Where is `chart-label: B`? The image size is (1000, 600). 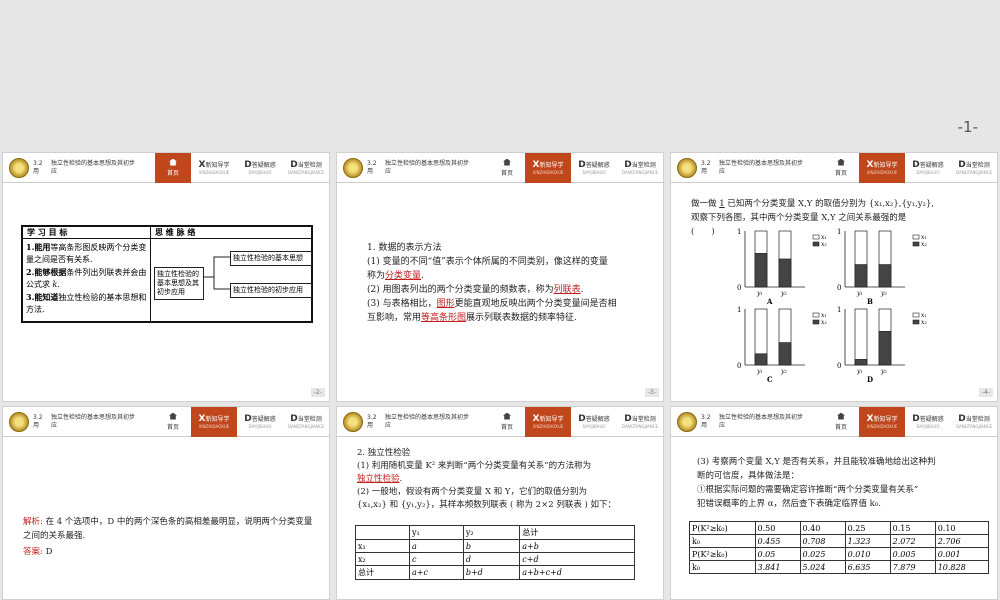 chart-label: B is located at coordinates (870, 301).